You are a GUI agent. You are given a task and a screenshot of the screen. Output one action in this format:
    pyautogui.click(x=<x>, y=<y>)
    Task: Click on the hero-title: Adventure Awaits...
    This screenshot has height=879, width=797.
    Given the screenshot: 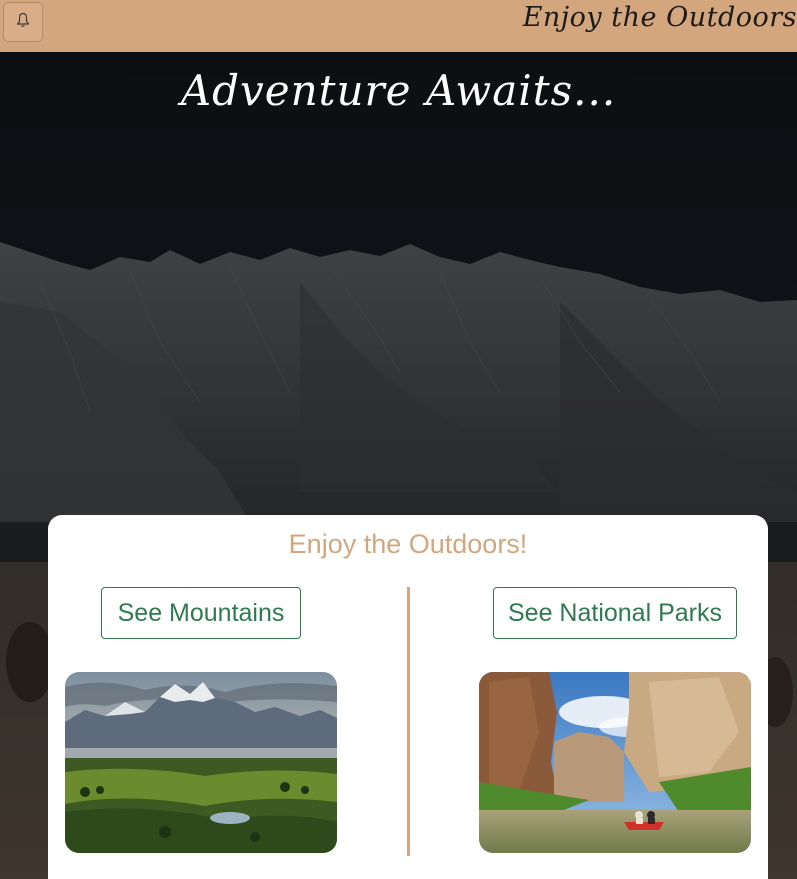 What is the action you would take?
    pyautogui.click(x=398, y=90)
    